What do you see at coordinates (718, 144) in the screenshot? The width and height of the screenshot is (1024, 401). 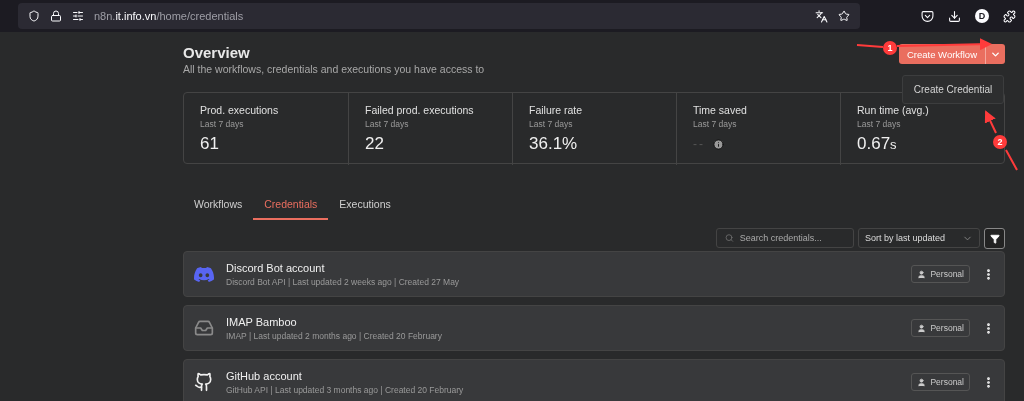 I see `info-icon` at bounding box center [718, 144].